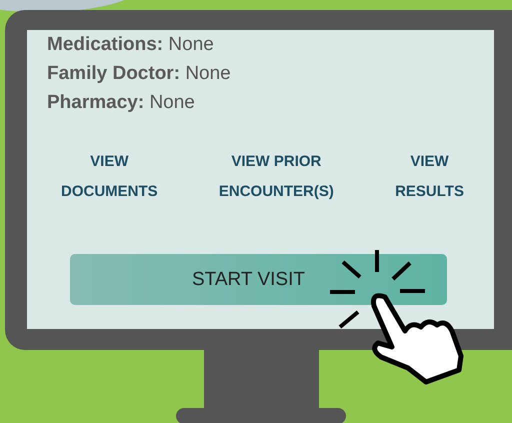 The width and height of the screenshot is (512, 423). What do you see at coordinates (121, 103) in the screenshot?
I see `info-line: Pharmacy: None` at bounding box center [121, 103].